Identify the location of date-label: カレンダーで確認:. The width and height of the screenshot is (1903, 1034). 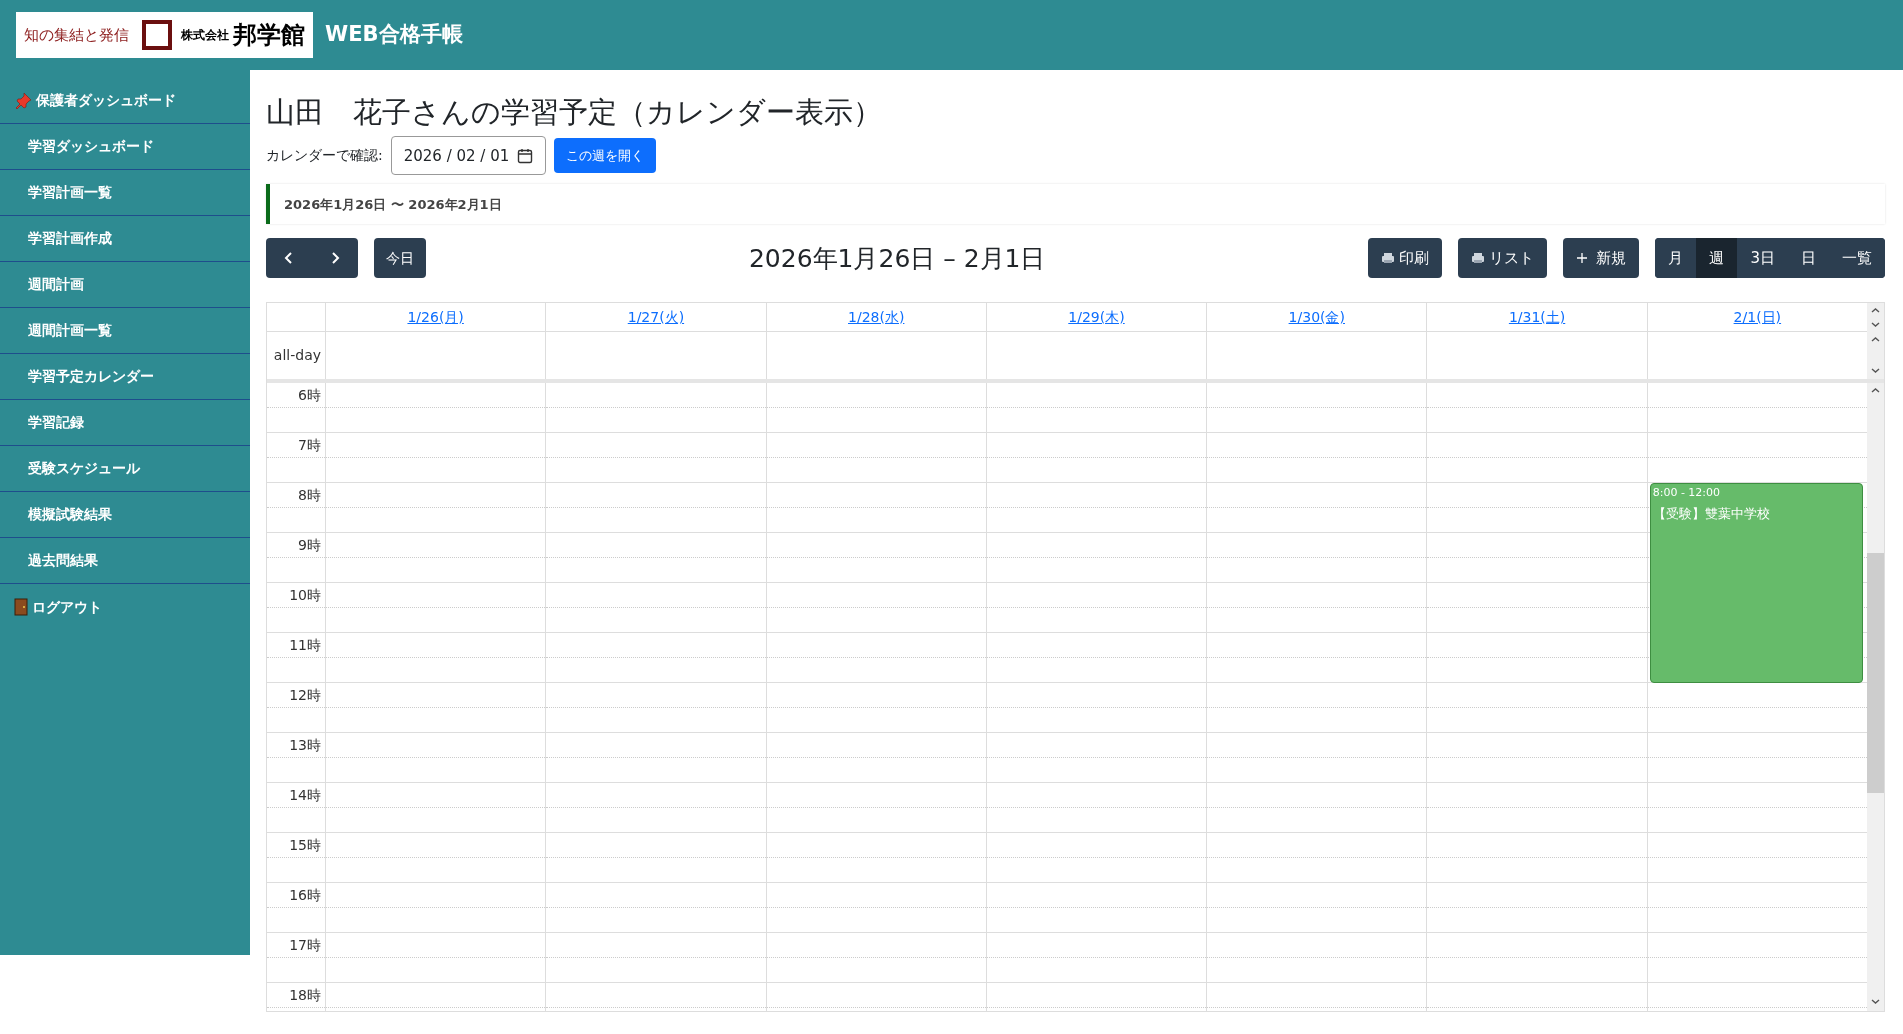
(324, 156).